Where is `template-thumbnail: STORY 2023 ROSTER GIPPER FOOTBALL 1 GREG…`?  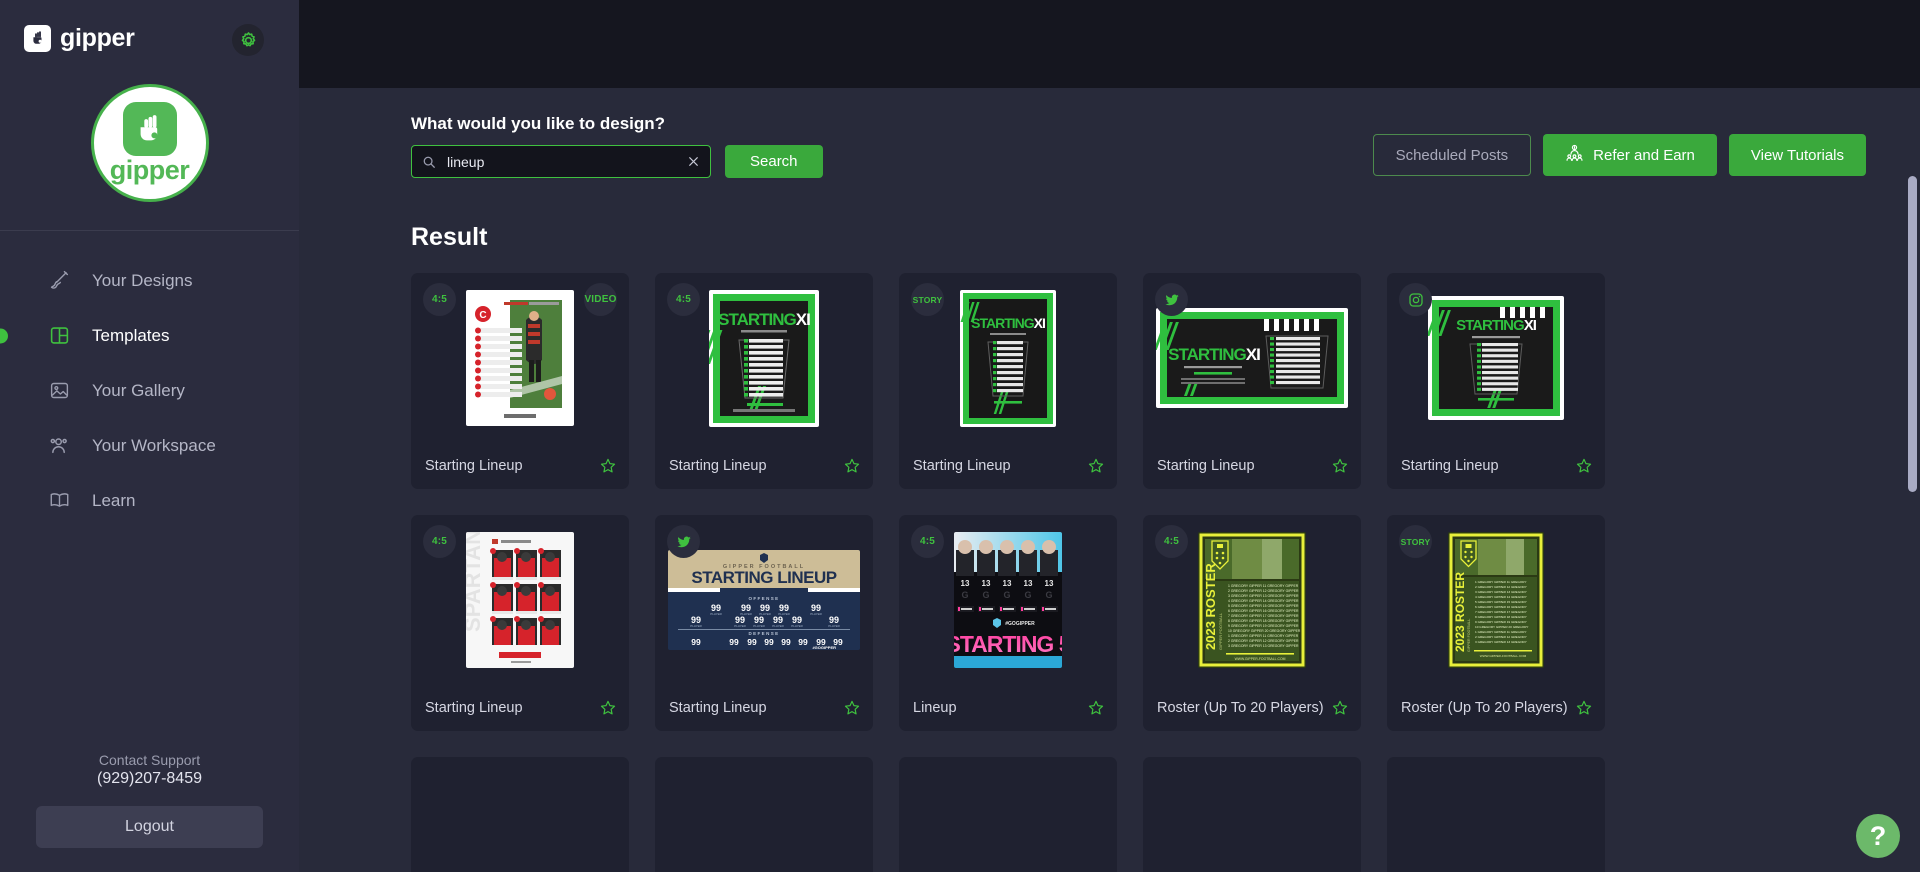
template-thumbnail: STORY 2023 ROSTER GIPPER FOOTBALL 1 GREG… is located at coordinates (1496, 600).